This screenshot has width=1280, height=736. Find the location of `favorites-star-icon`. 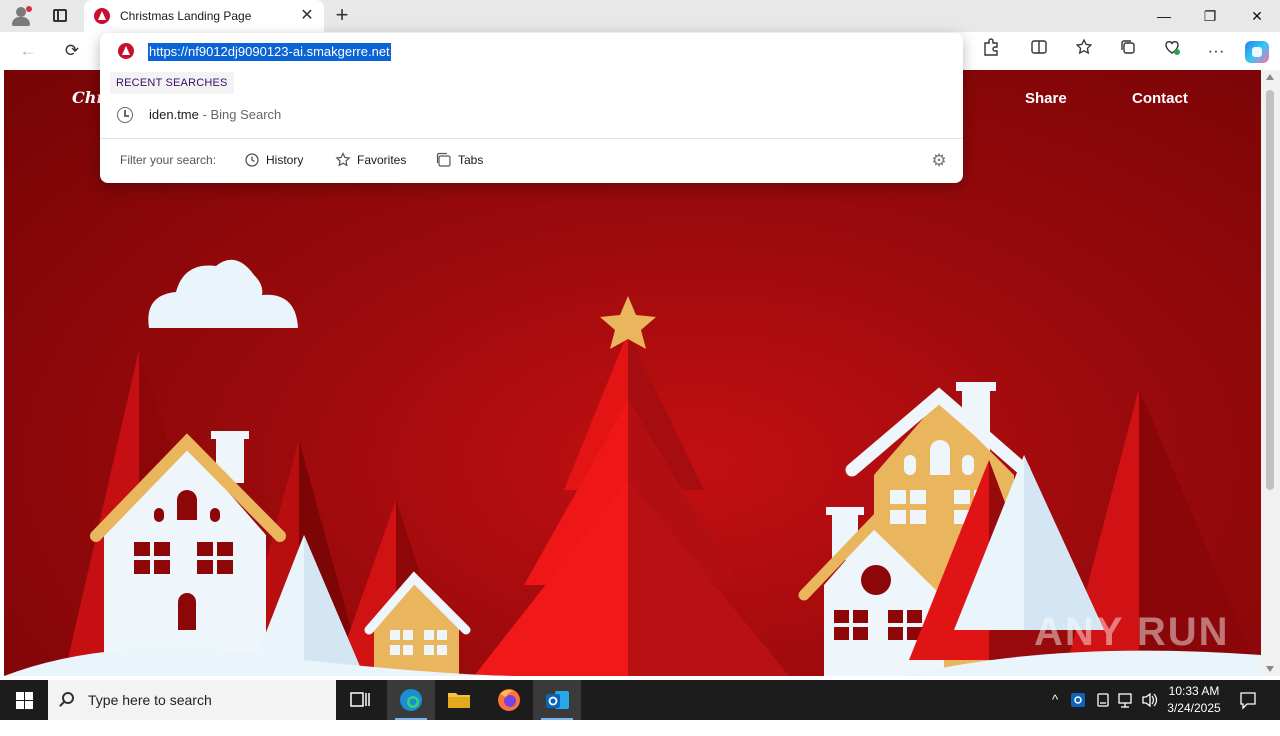

favorites-star-icon is located at coordinates (1084, 51).